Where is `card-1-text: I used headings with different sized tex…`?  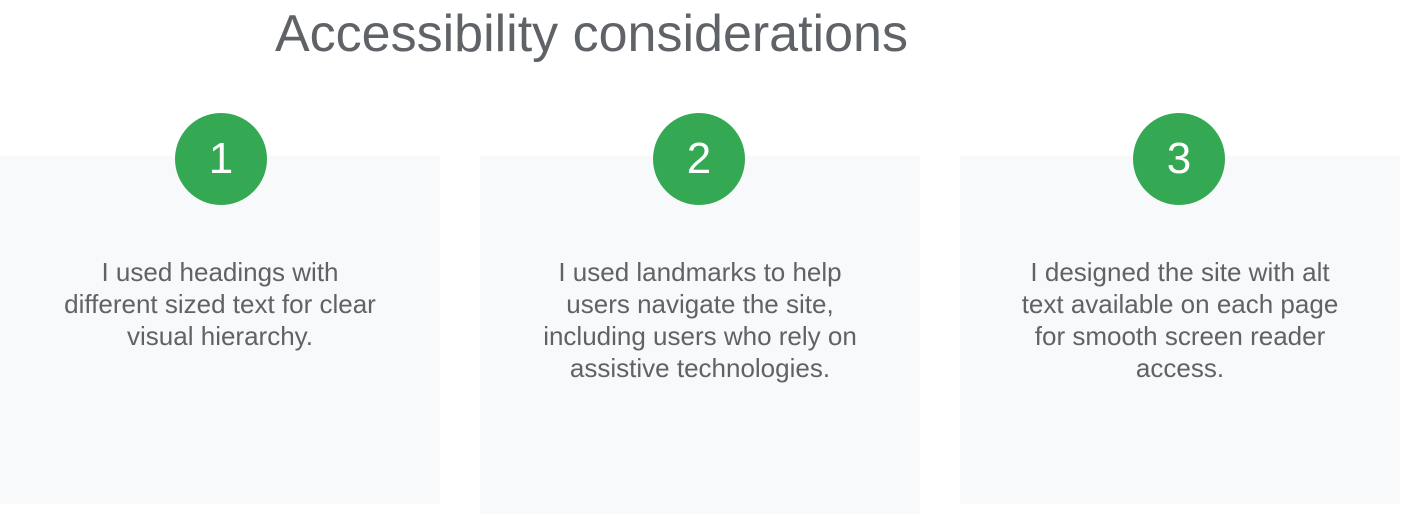
card-1-text: I used headings with different sized tex… is located at coordinates (220, 304).